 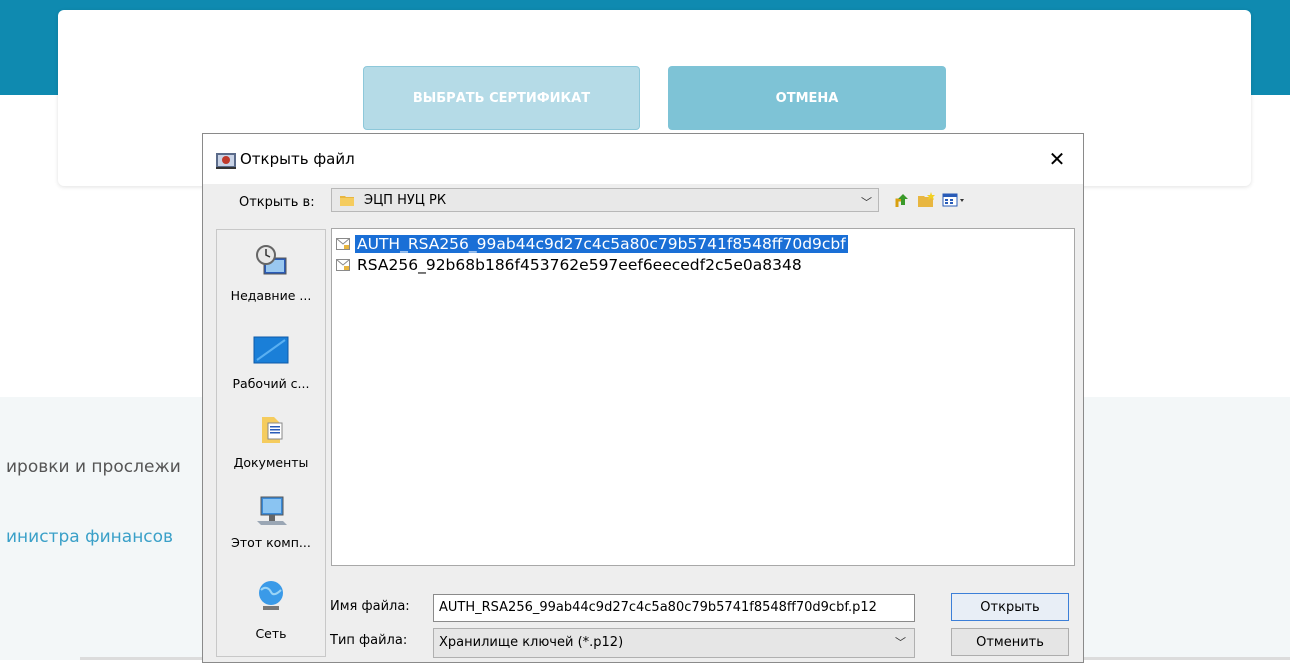 What do you see at coordinates (347, 201) in the screenshot?
I see `folder-icon` at bounding box center [347, 201].